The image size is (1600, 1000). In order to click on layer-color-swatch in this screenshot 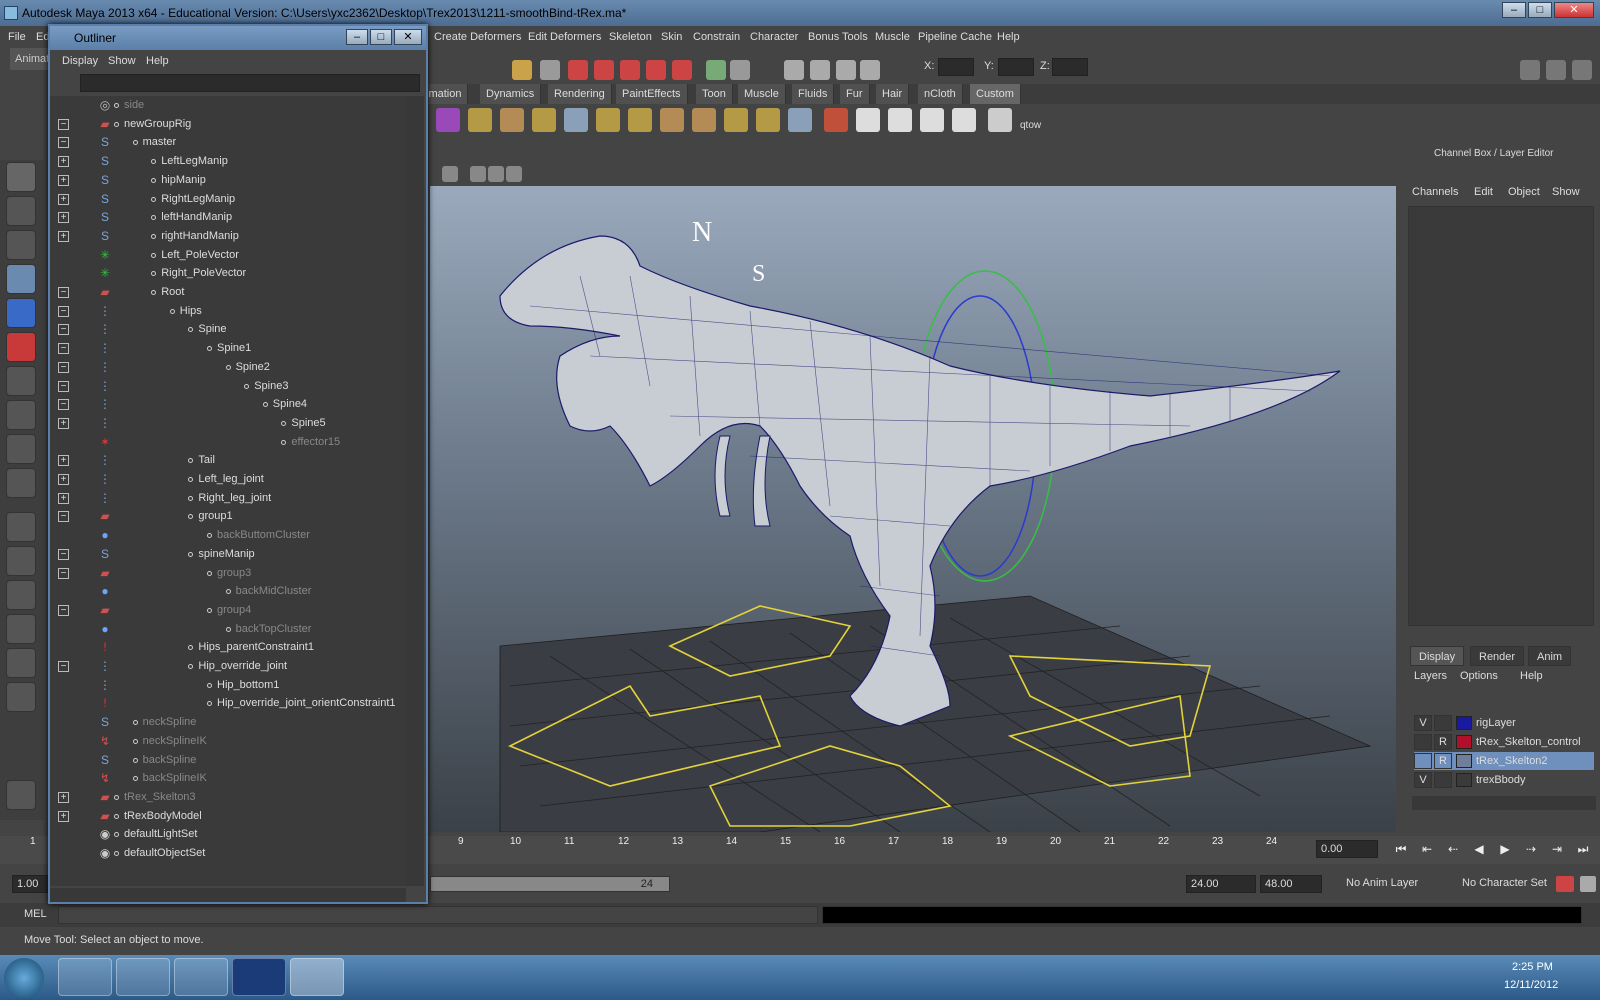, I will do `click(1464, 723)`.